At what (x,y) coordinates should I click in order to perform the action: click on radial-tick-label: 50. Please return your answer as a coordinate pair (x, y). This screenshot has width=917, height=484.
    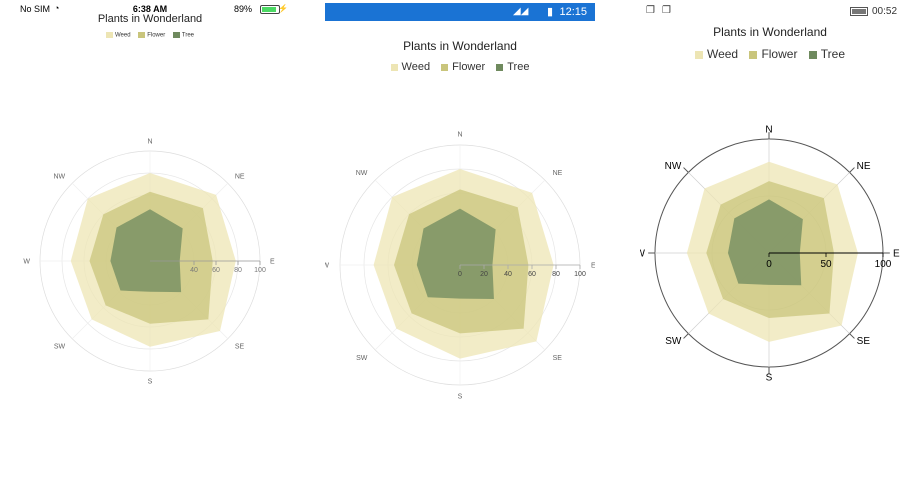
    Looking at the image, I should click on (826, 264).